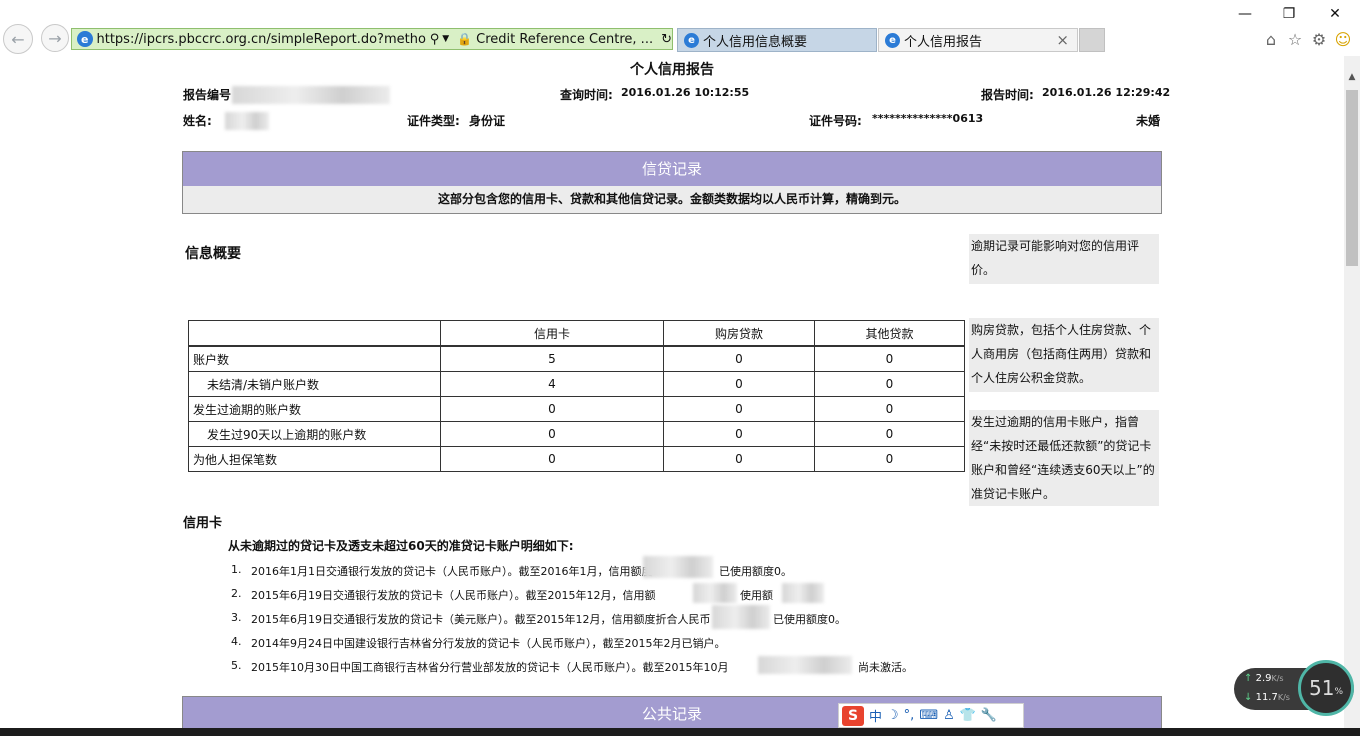  I want to click on credit-card-intro: 从未逾期过的贷记卡及透支未超过60天的准贷记卡账户明细如下:, so click(401, 546).